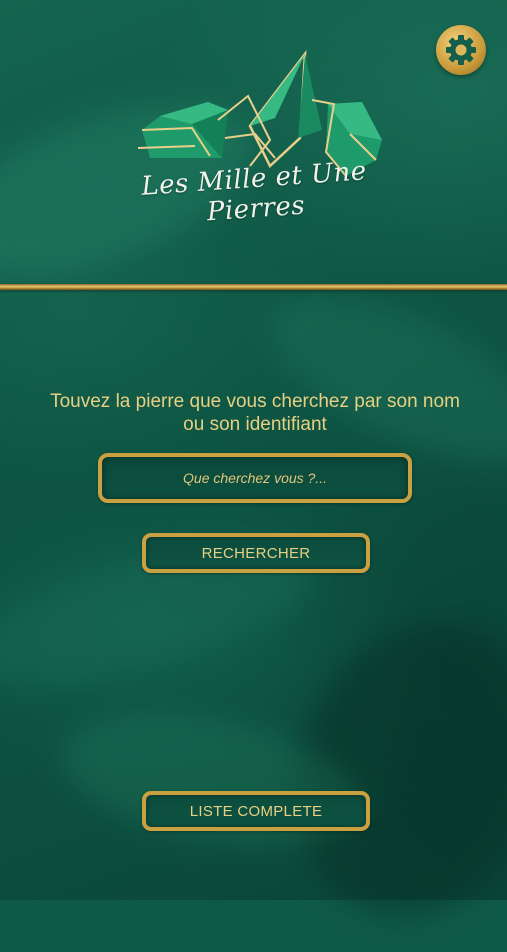  I want to click on gear-icon, so click(461, 50).